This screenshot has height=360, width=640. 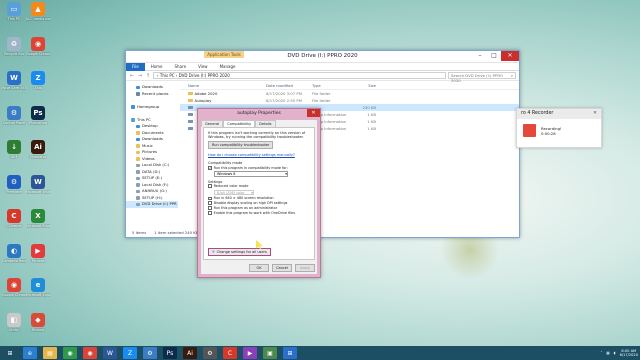 What do you see at coordinates (203, 66) in the screenshot?
I see `ribbon-view: View` at bounding box center [203, 66].